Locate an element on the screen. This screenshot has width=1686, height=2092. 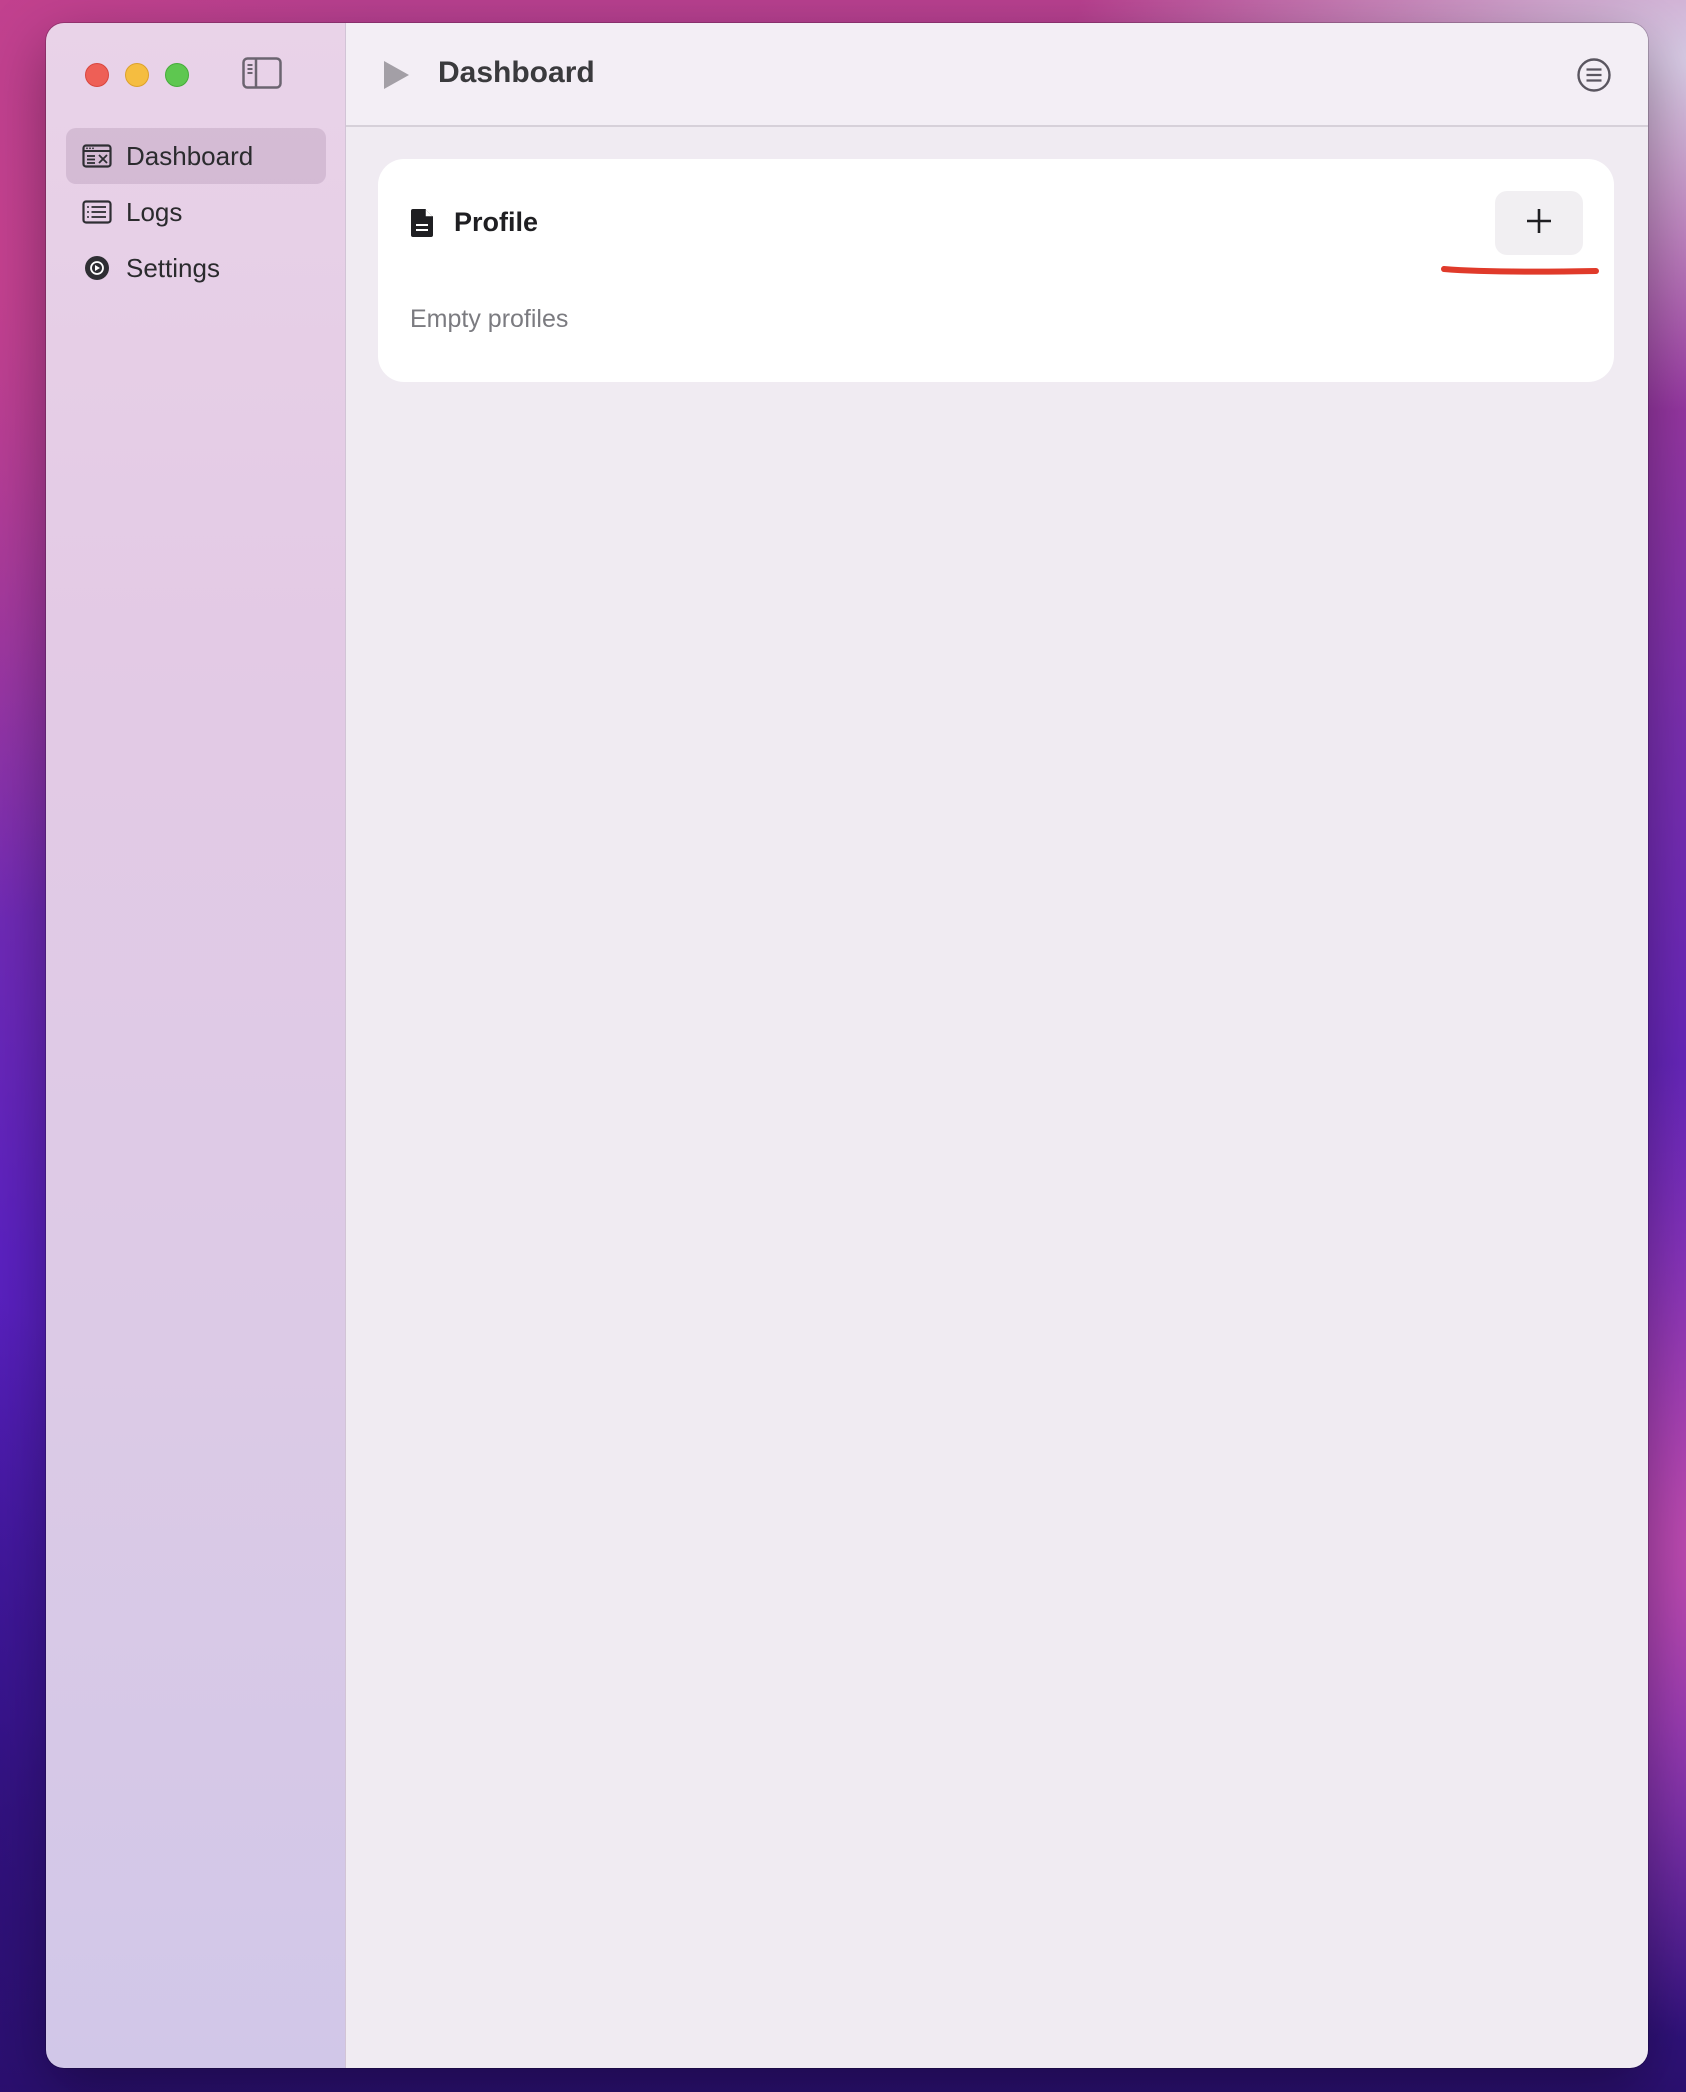
annotation-underline is located at coordinates (1520, 270).